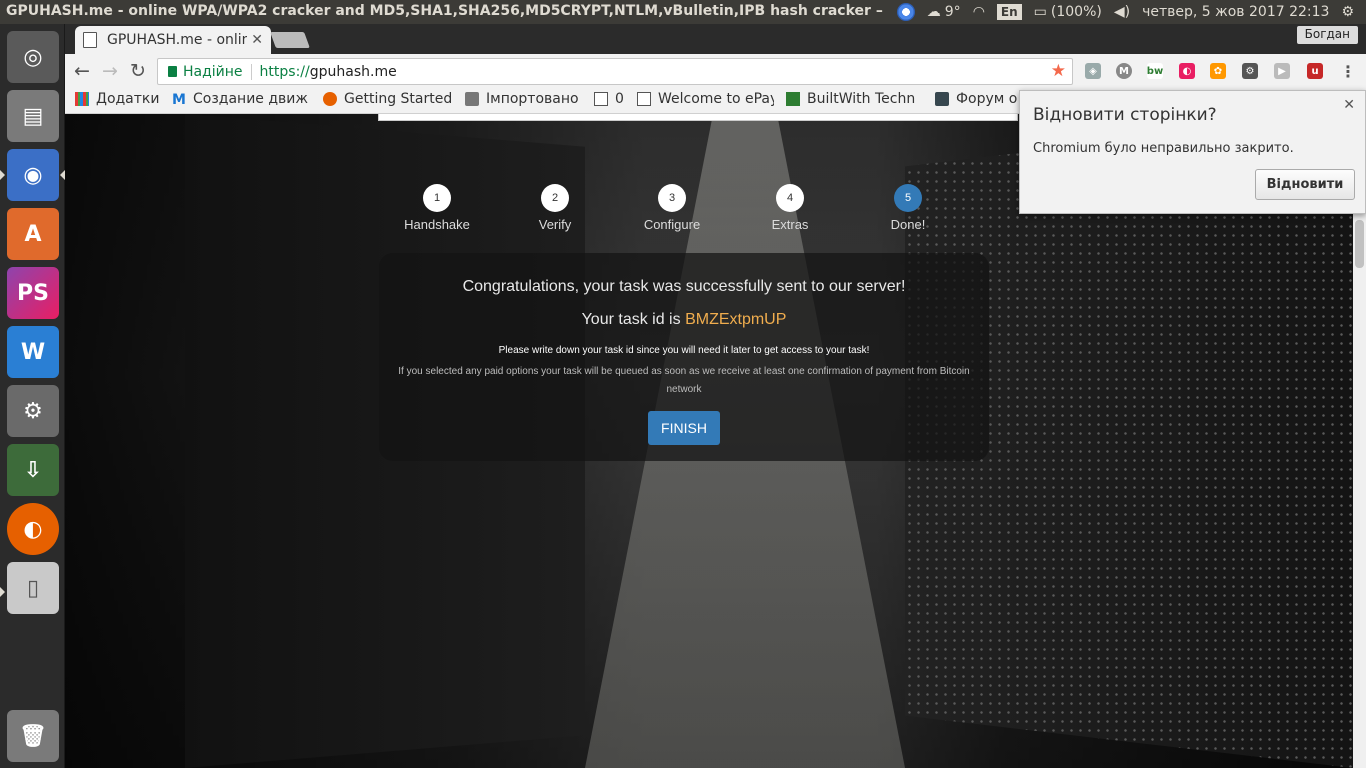 This screenshot has width=1366, height=768. Describe the element at coordinates (736, 319) in the screenshot. I see `task-id-value: BMZExtpmUP` at that location.